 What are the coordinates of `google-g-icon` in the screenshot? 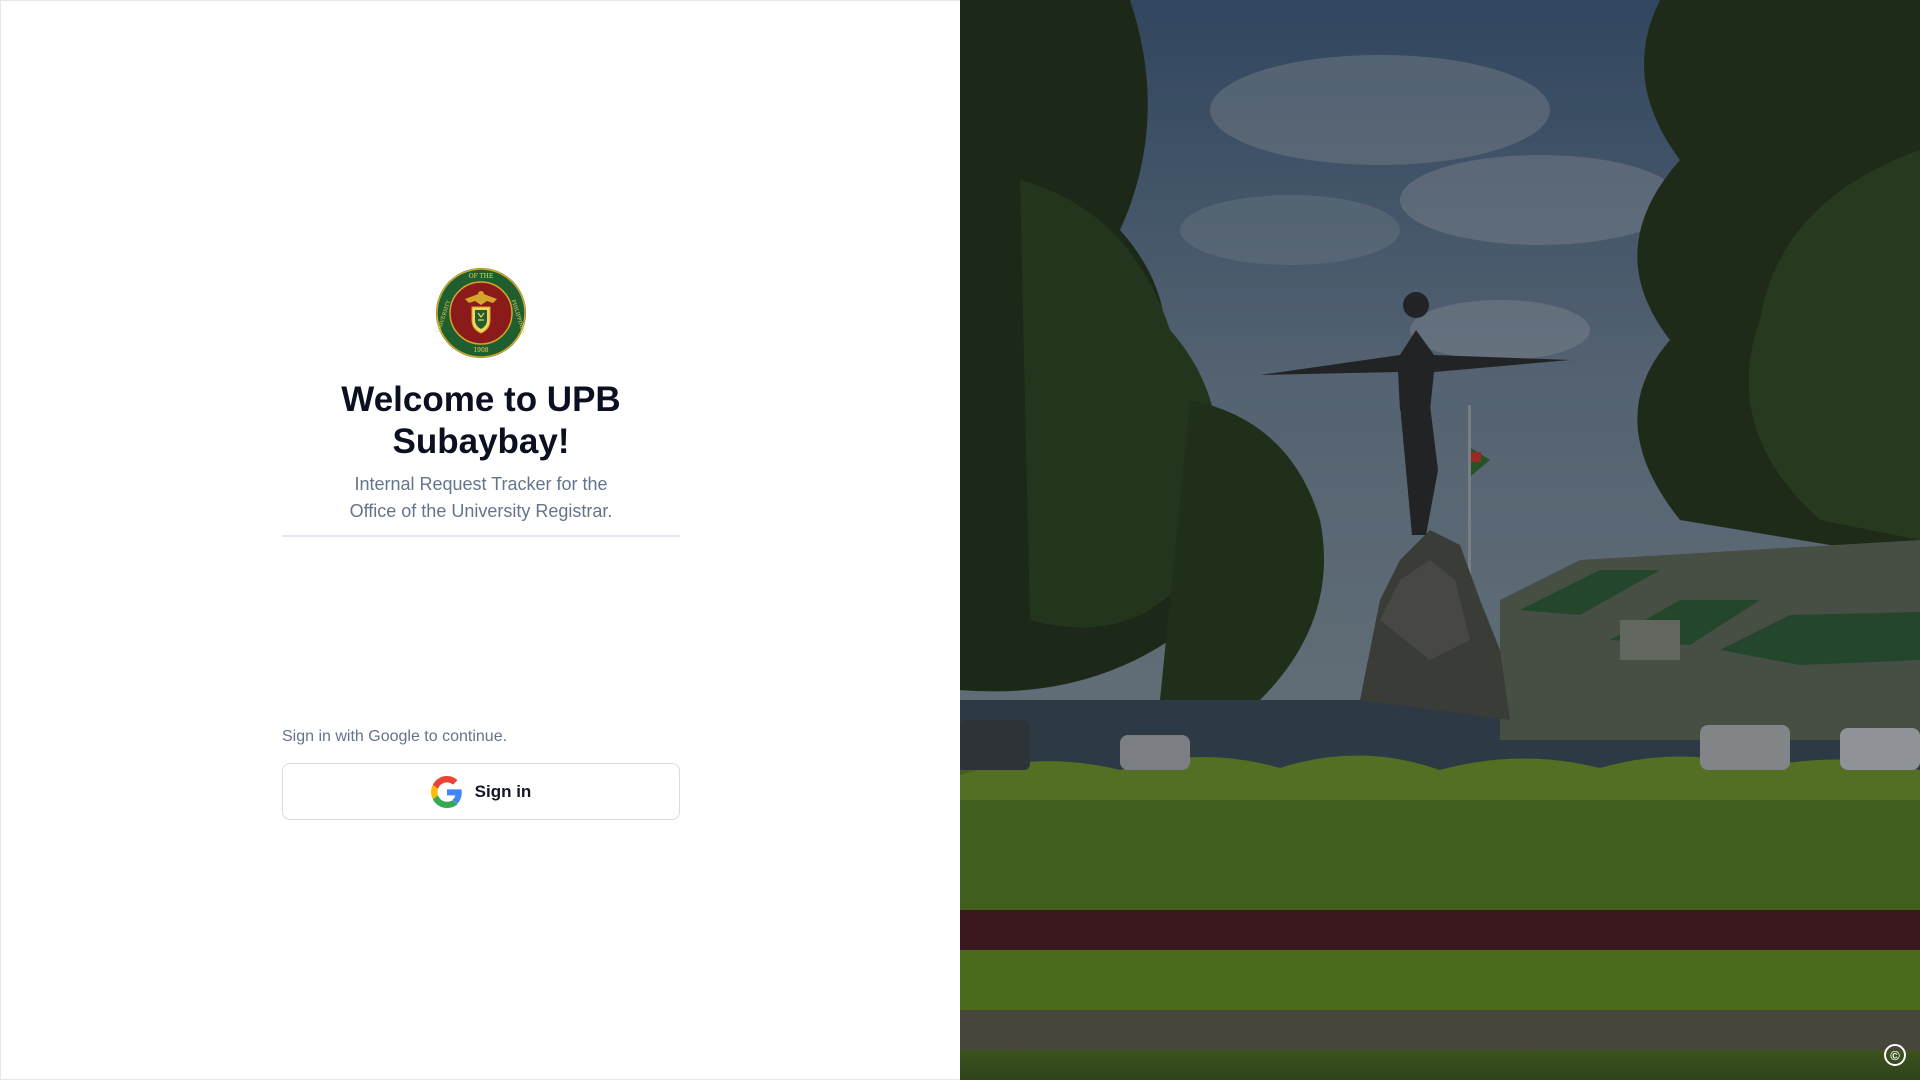 It's located at (446, 791).